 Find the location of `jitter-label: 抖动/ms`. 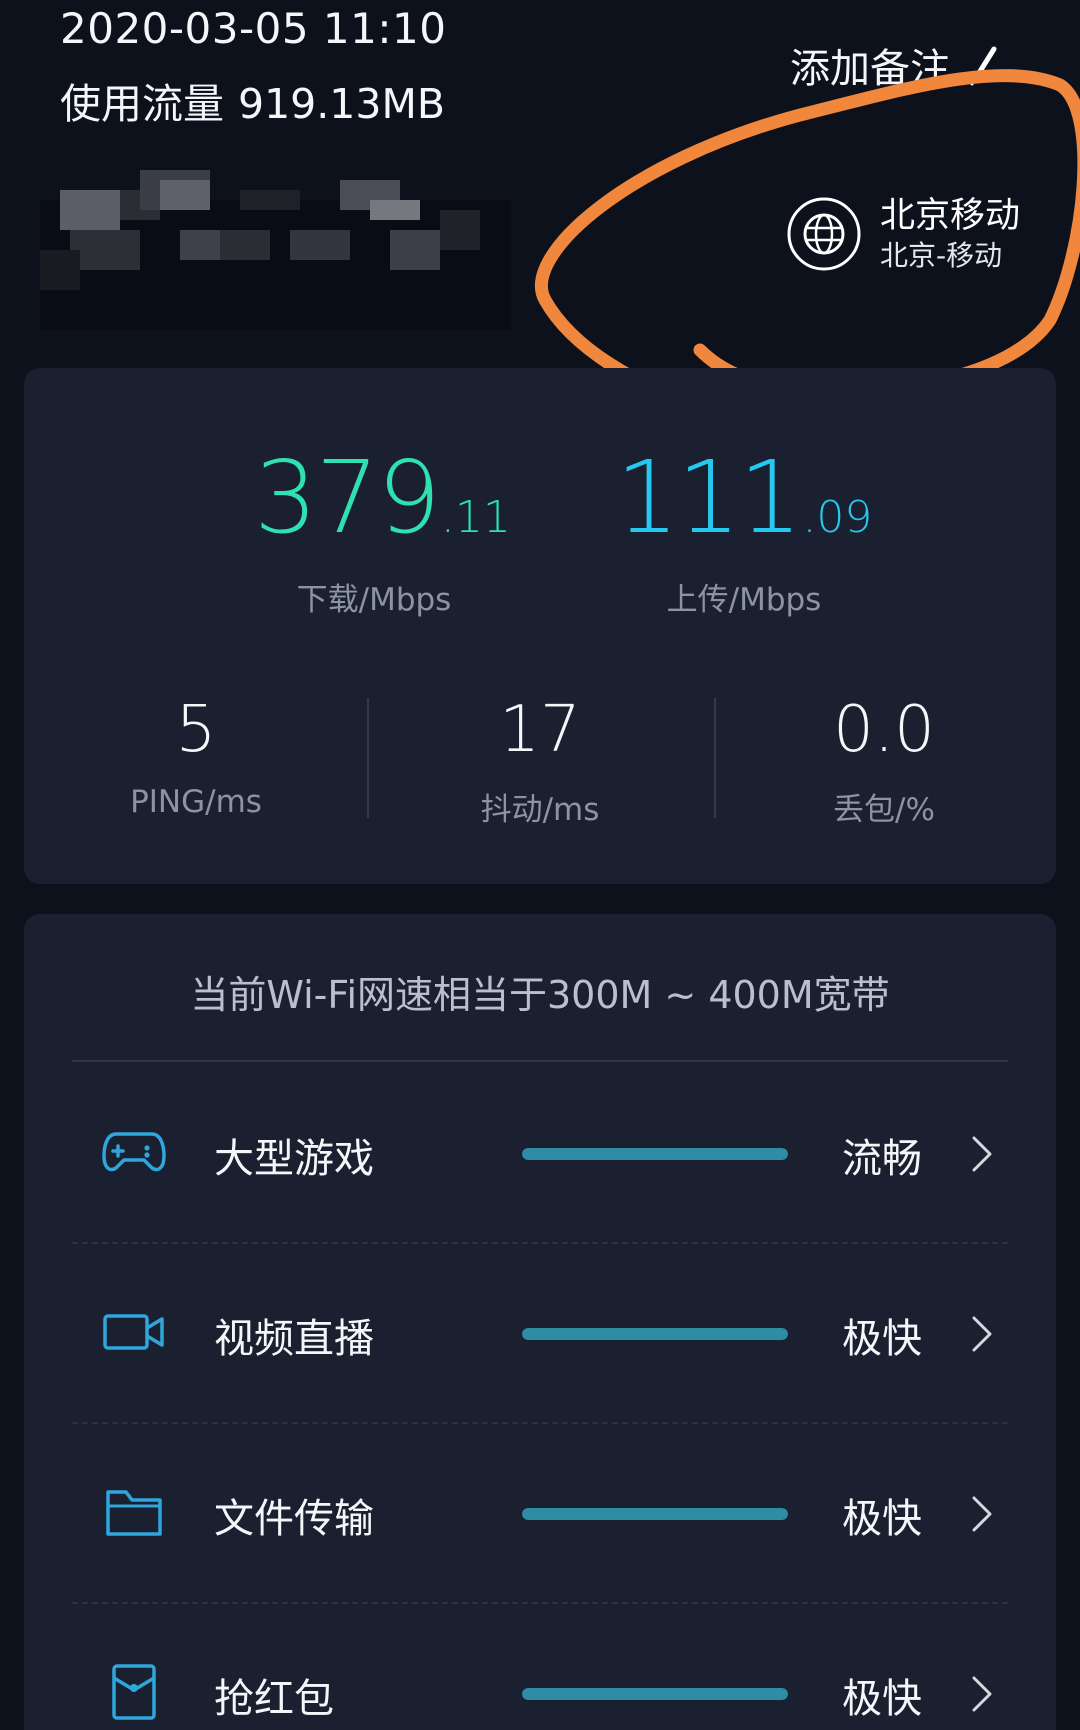

jitter-label: 抖动/ms is located at coordinates (540, 810).